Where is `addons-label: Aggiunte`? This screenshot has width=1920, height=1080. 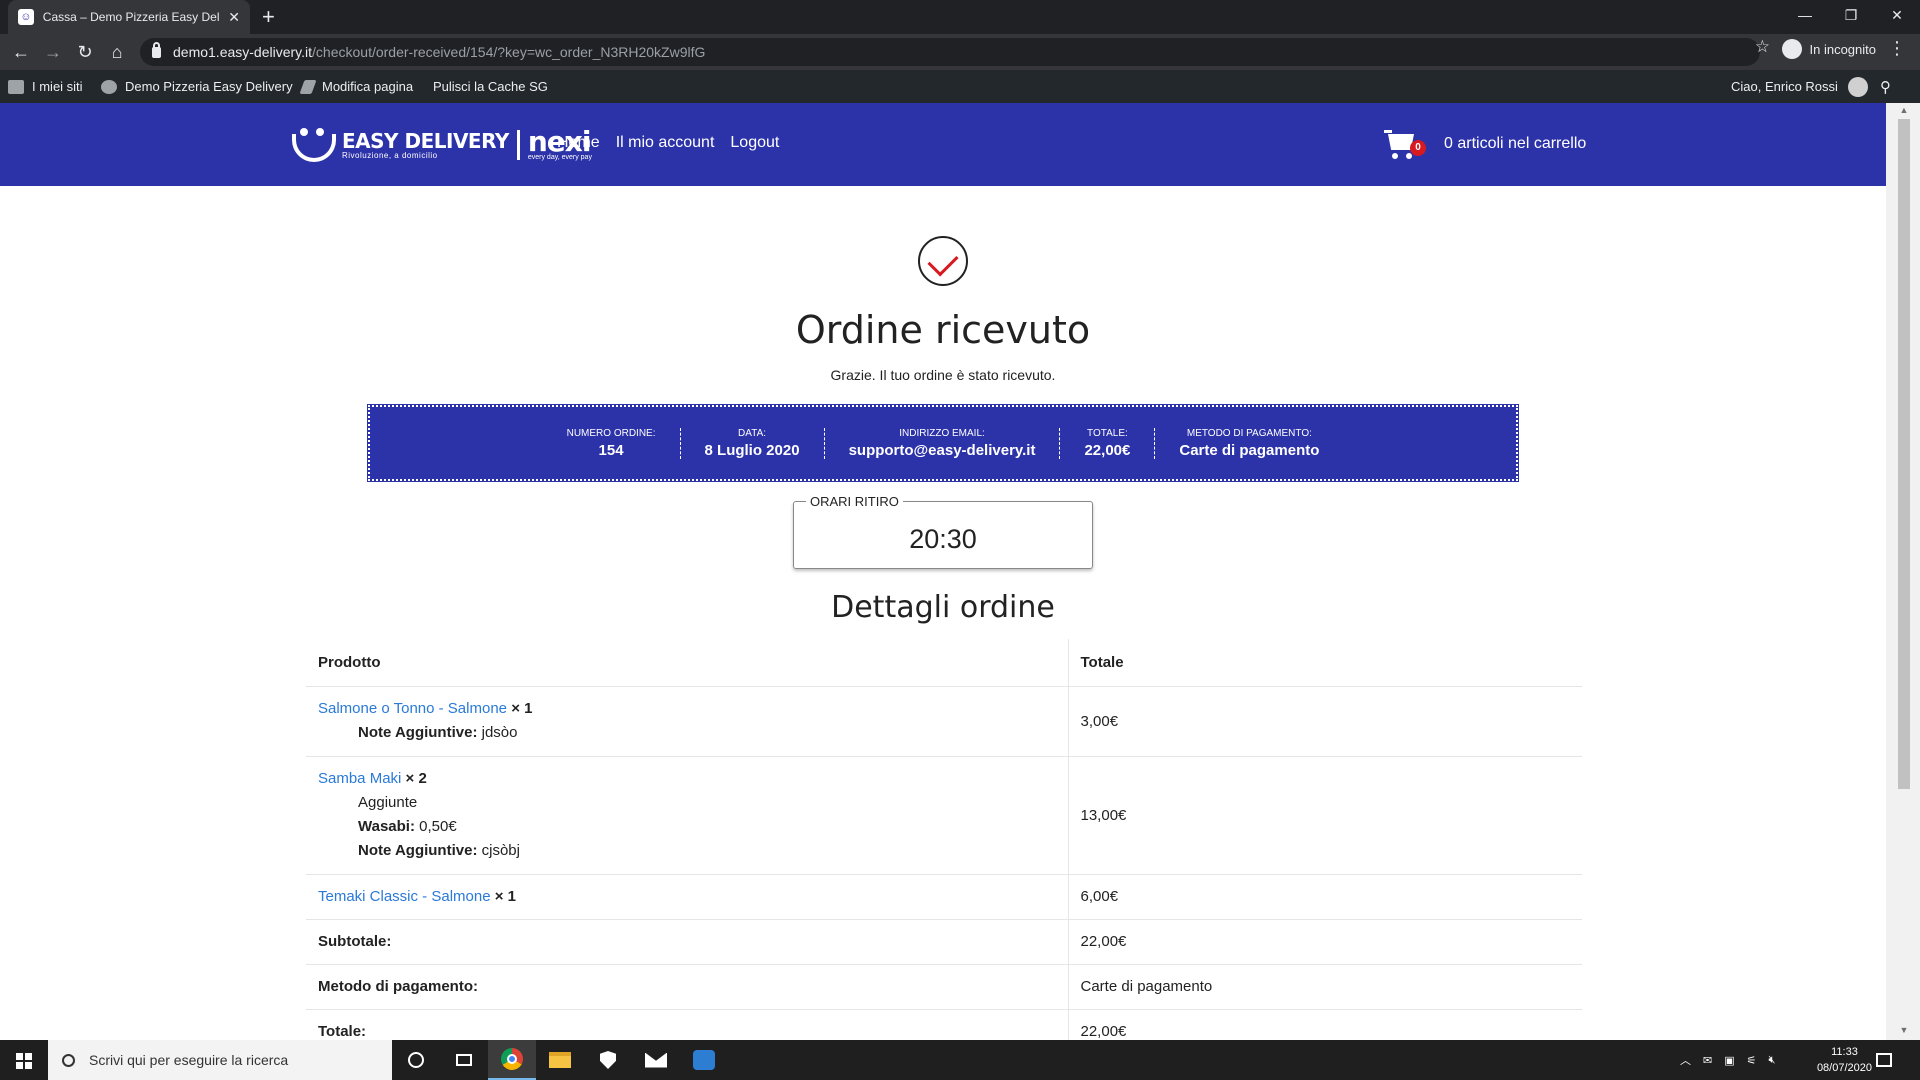 addons-label: Aggiunte is located at coordinates (388, 802).